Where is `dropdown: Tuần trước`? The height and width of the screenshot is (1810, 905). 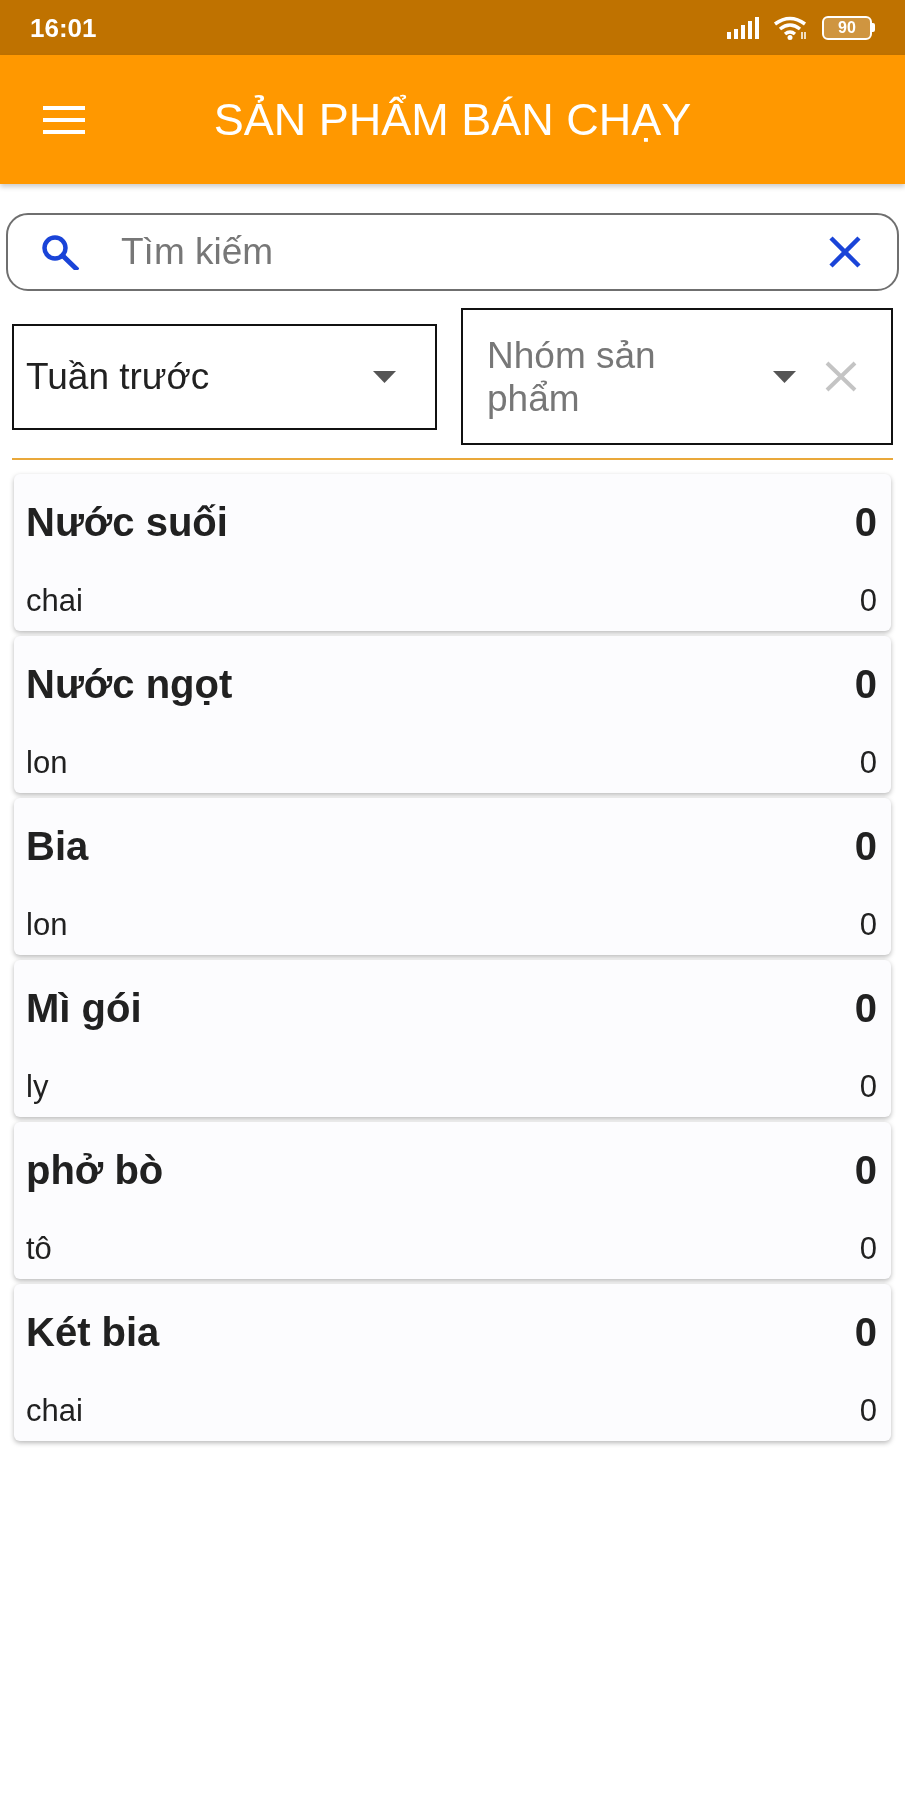 dropdown: Tuần trước is located at coordinates (224, 376).